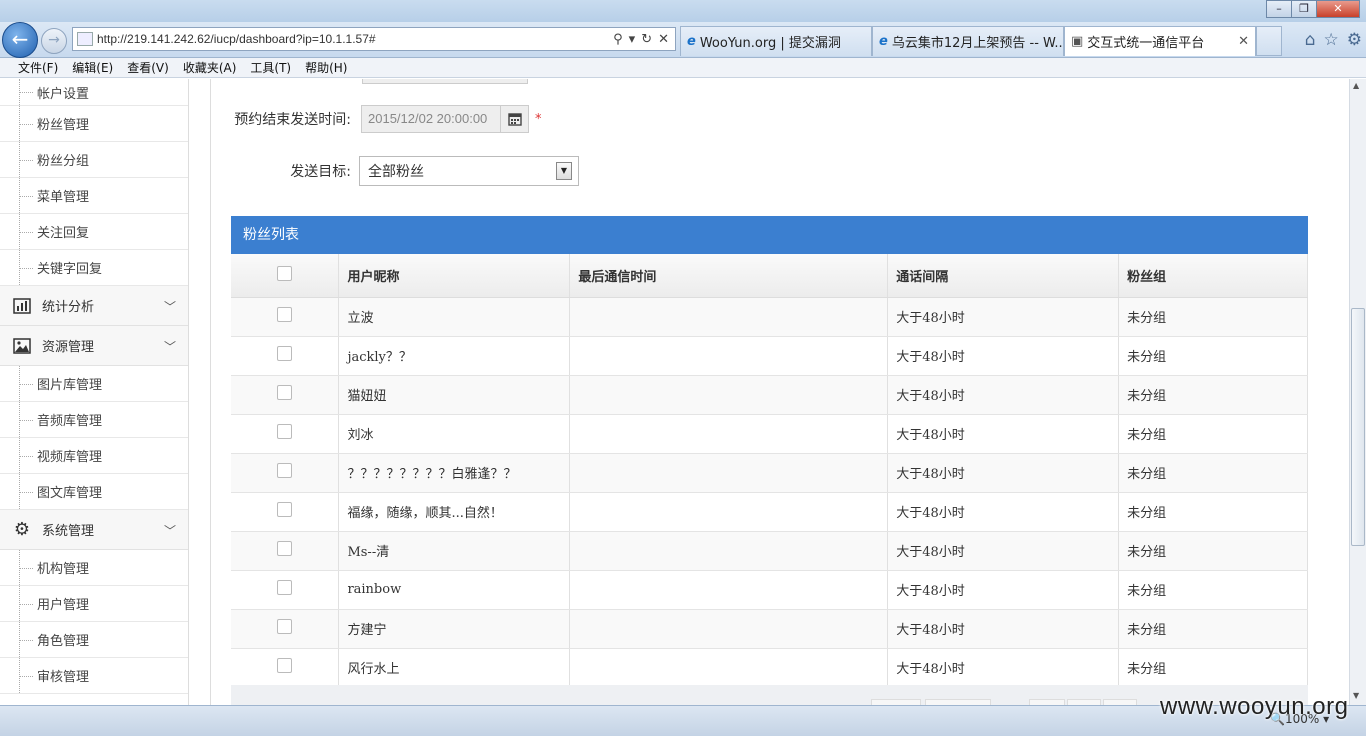 This screenshot has height=736, width=1366. I want to click on cell-fan-group: 未分组, so click(1213, 629).